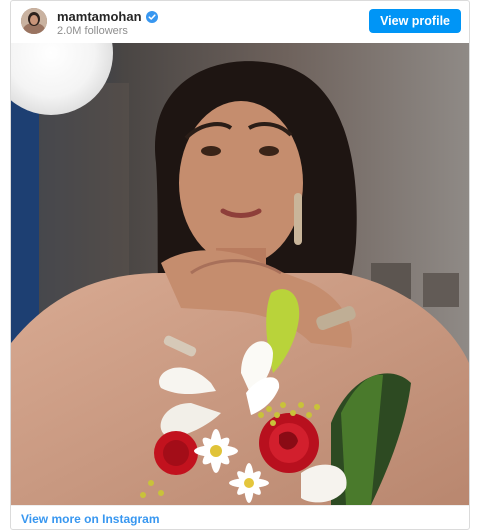  I want to click on username: mamtamohan, so click(107, 16).